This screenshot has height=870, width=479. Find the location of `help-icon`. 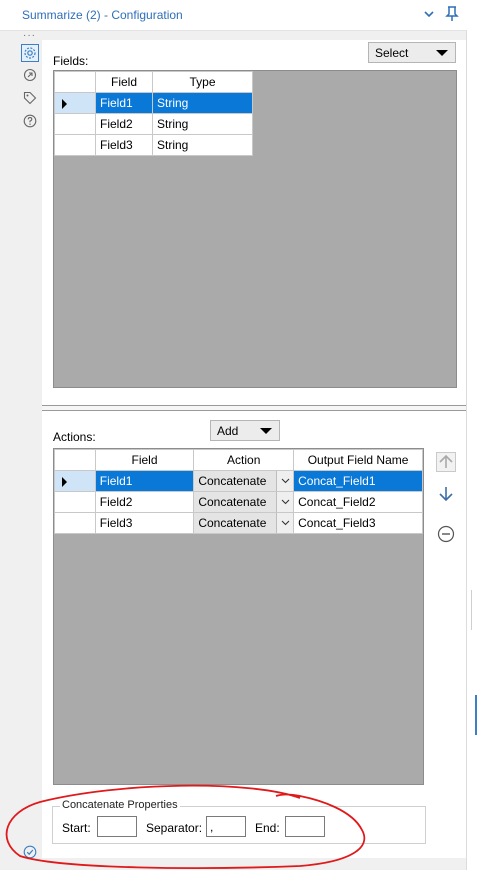

help-icon is located at coordinates (30, 121).